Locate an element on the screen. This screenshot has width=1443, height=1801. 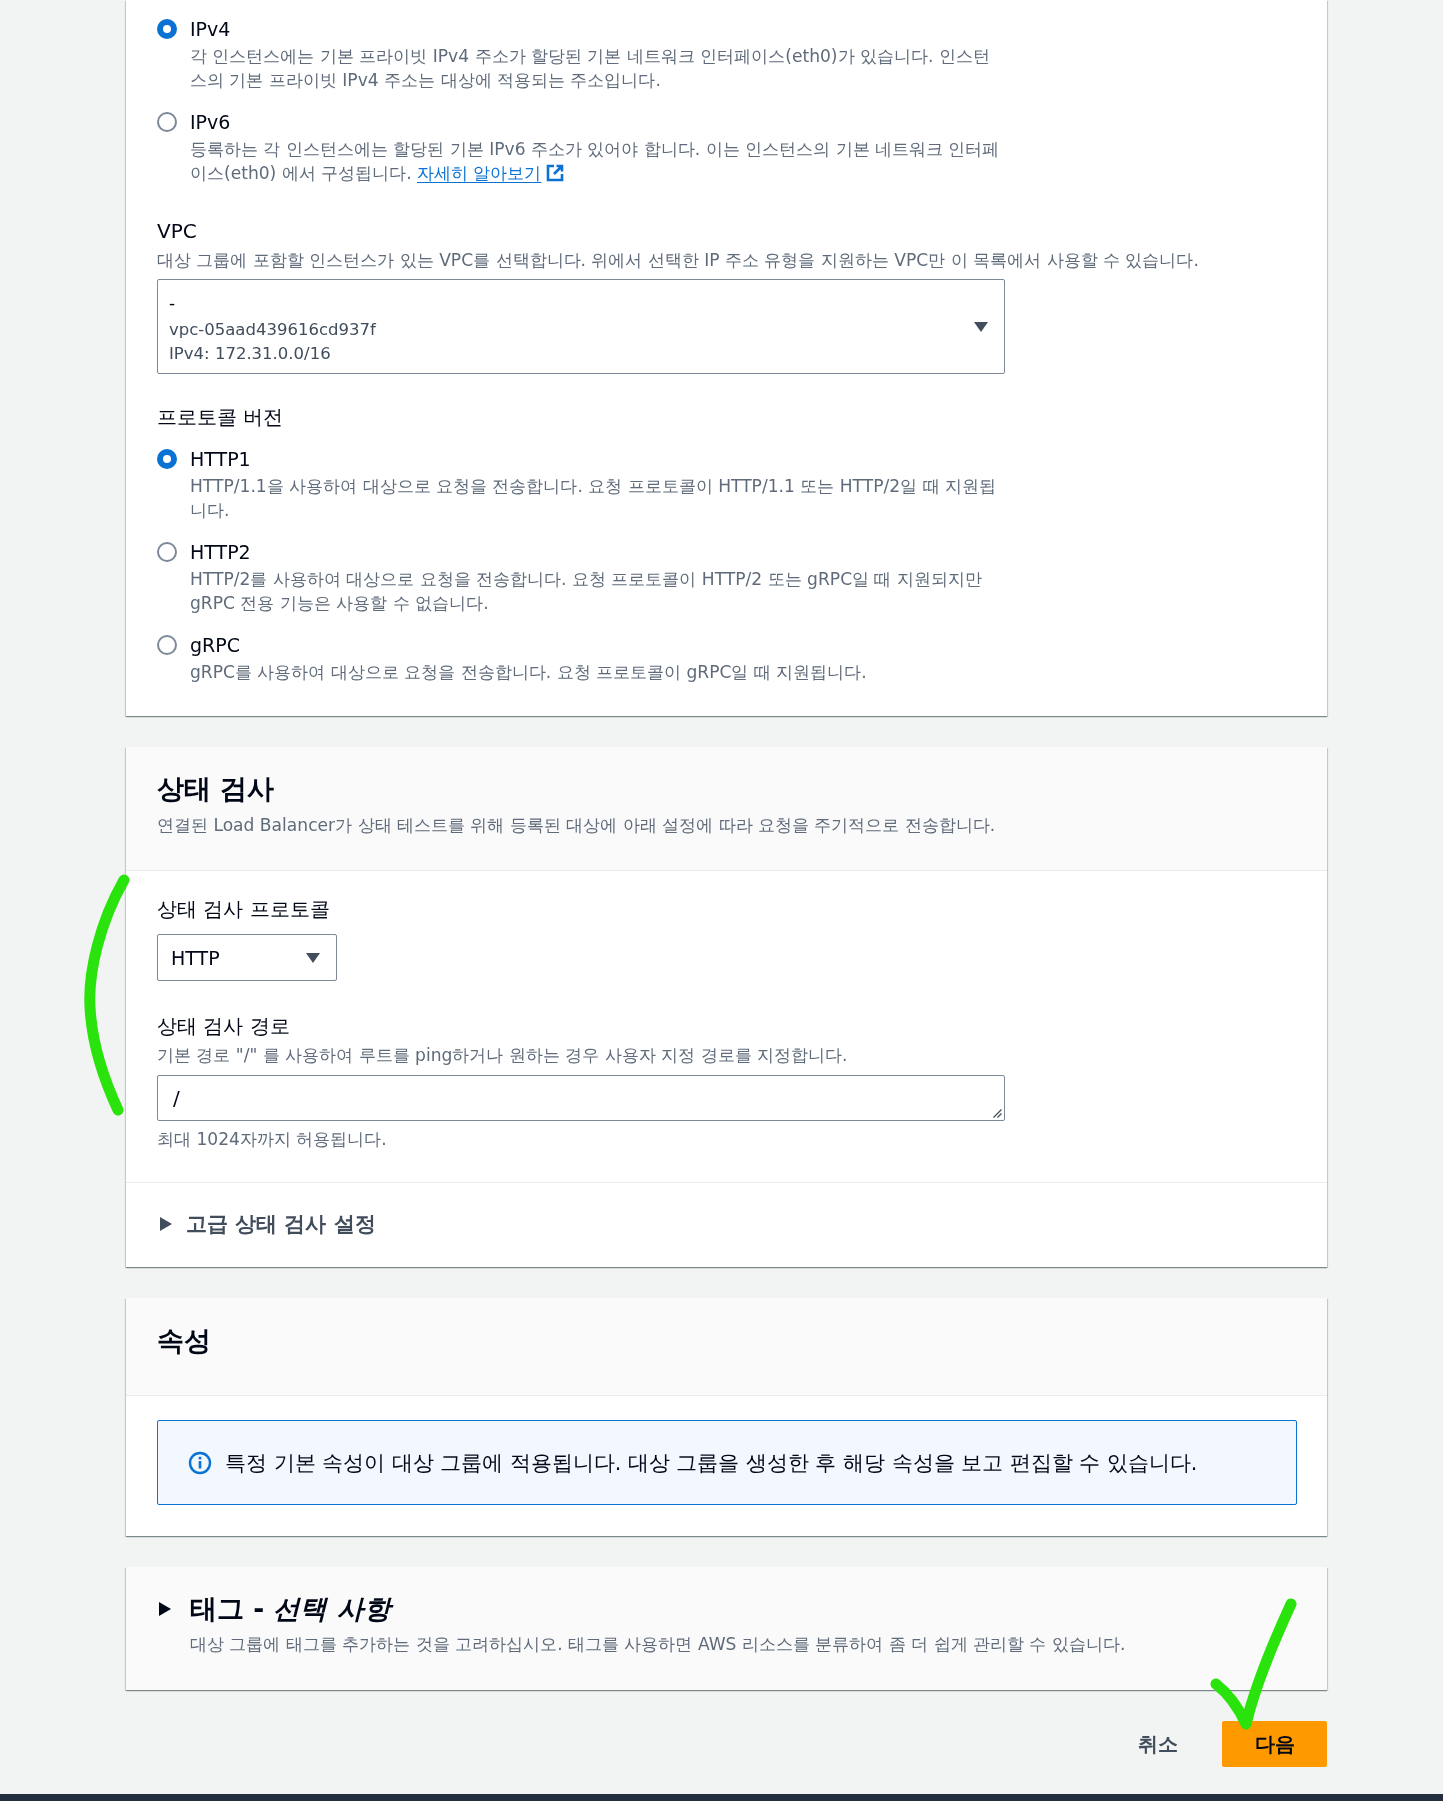
section-title: 속성 is located at coordinates (184, 1341).